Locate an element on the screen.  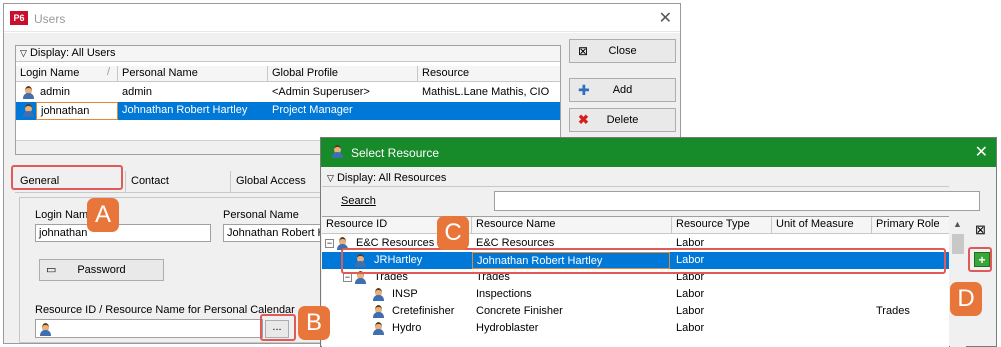
annotation-badge-a: A is located at coordinates (103, 215).